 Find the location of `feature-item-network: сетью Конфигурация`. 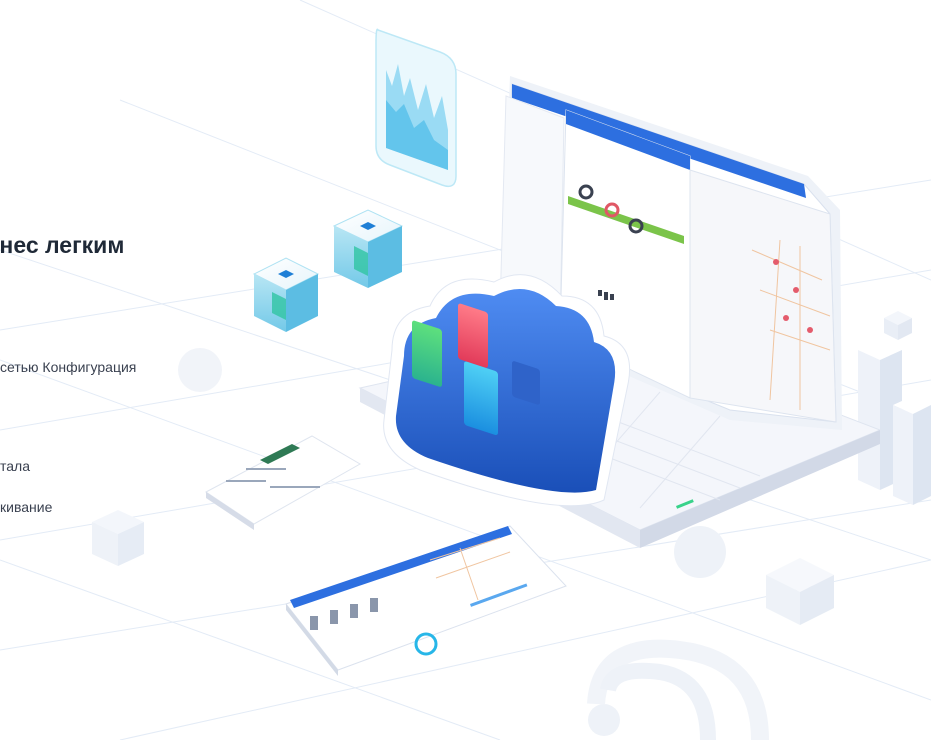

feature-item-network: сетью Конфигурация is located at coordinates (68, 367).